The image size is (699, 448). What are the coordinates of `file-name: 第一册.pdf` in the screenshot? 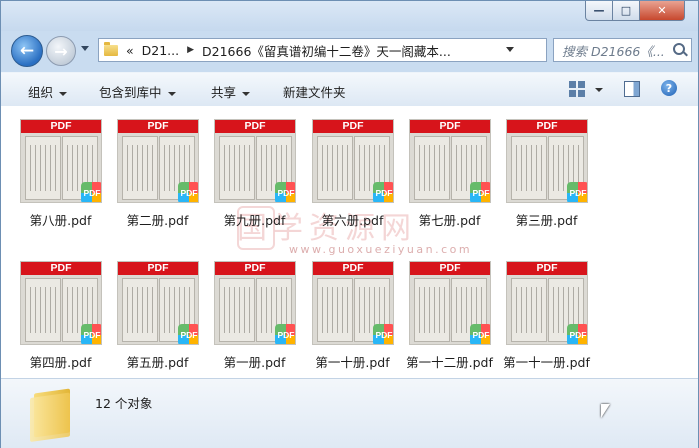 It's located at (254, 361).